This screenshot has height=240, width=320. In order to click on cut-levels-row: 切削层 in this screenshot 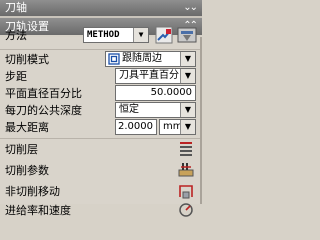, I will do `click(100, 150)`.